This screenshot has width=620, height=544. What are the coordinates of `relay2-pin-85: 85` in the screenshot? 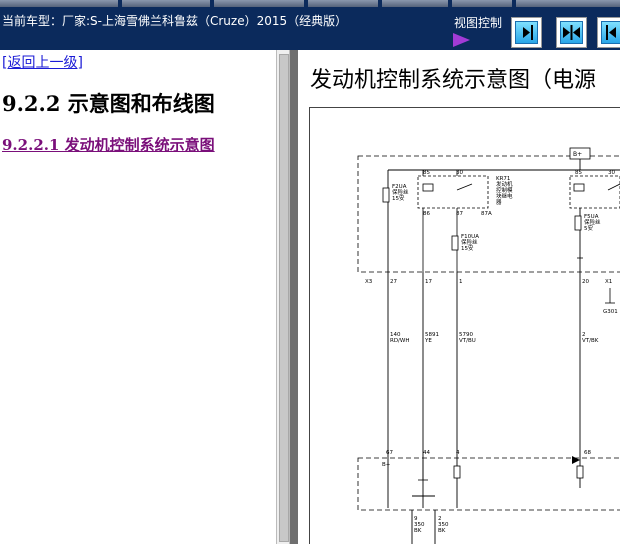 It's located at (578, 173).